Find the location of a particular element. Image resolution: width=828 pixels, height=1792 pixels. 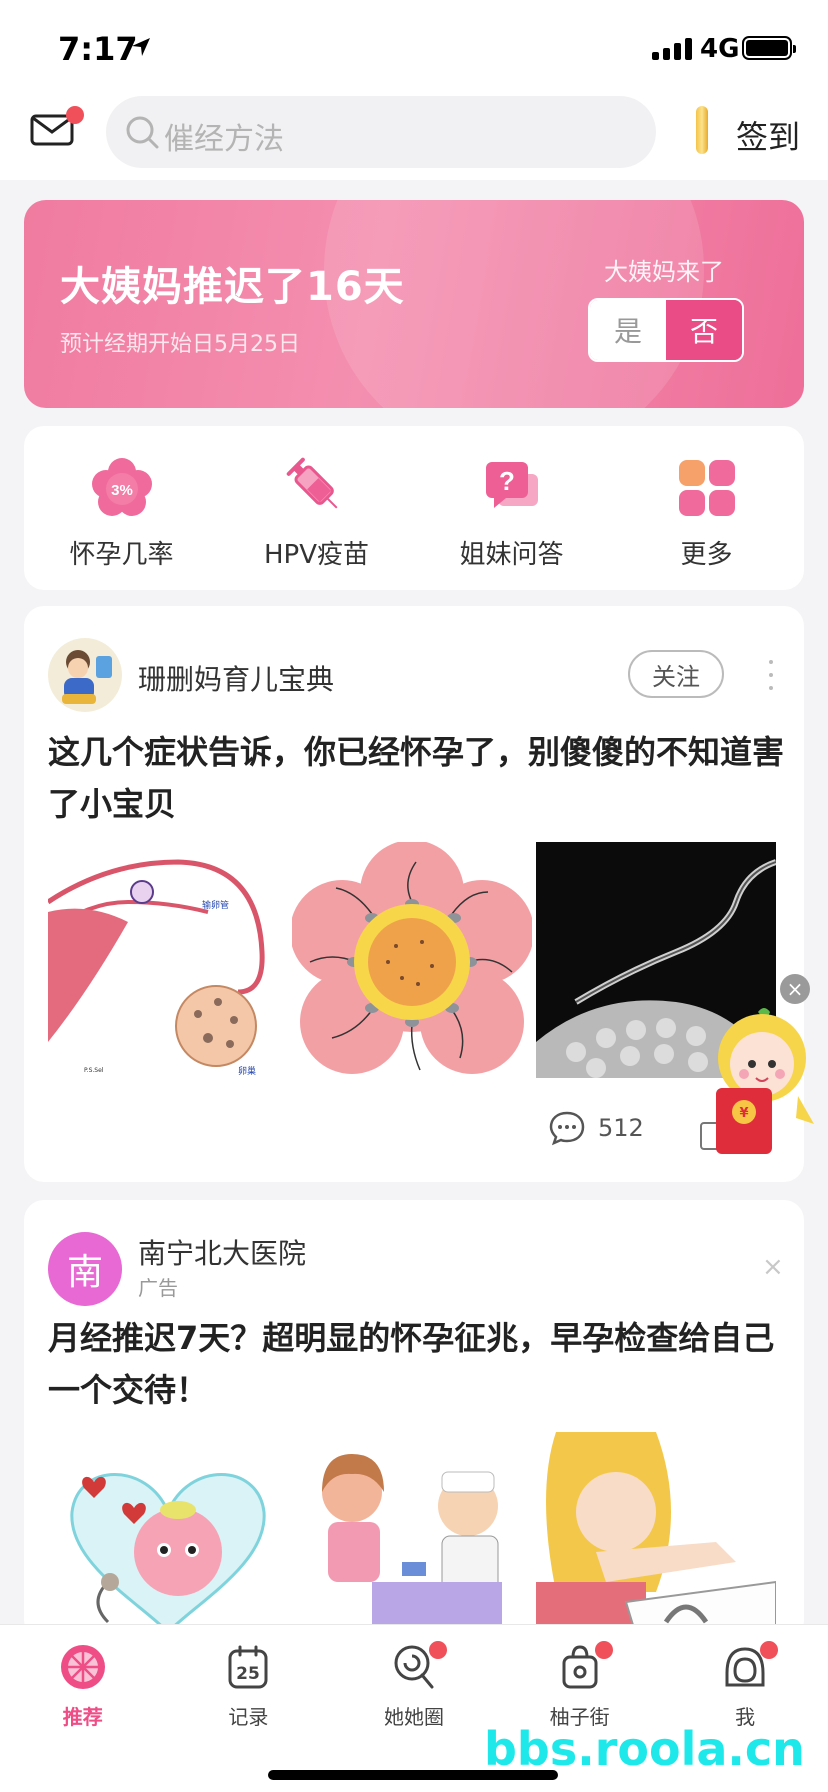

grapefruit-icon is located at coordinates (83, 1667).